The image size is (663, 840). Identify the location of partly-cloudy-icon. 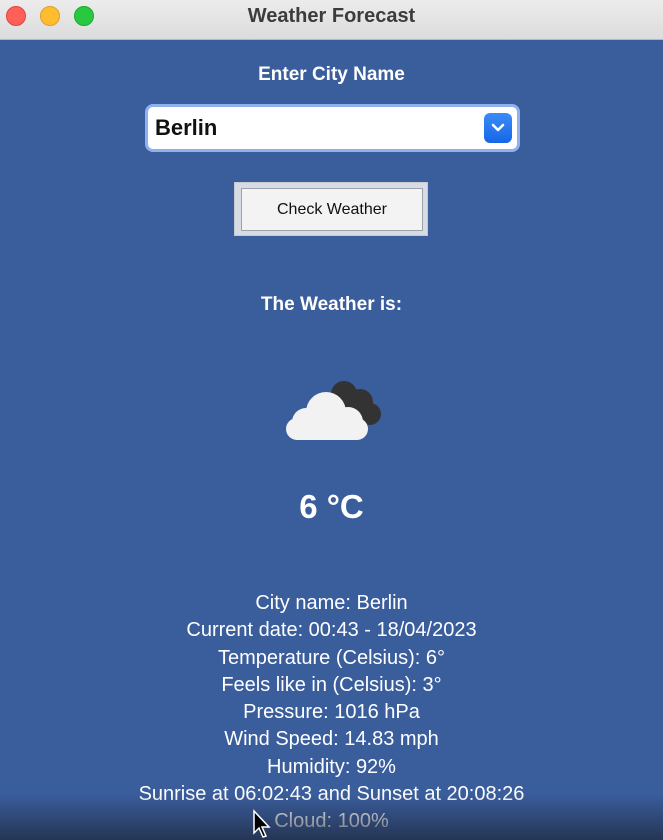
(333, 410).